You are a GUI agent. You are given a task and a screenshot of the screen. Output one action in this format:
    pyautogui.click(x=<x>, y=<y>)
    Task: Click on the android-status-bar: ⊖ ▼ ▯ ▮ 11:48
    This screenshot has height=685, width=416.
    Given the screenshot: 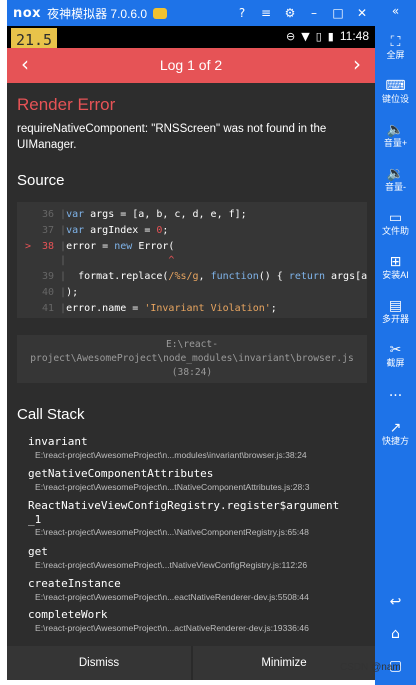 What is the action you would take?
    pyautogui.click(x=191, y=37)
    